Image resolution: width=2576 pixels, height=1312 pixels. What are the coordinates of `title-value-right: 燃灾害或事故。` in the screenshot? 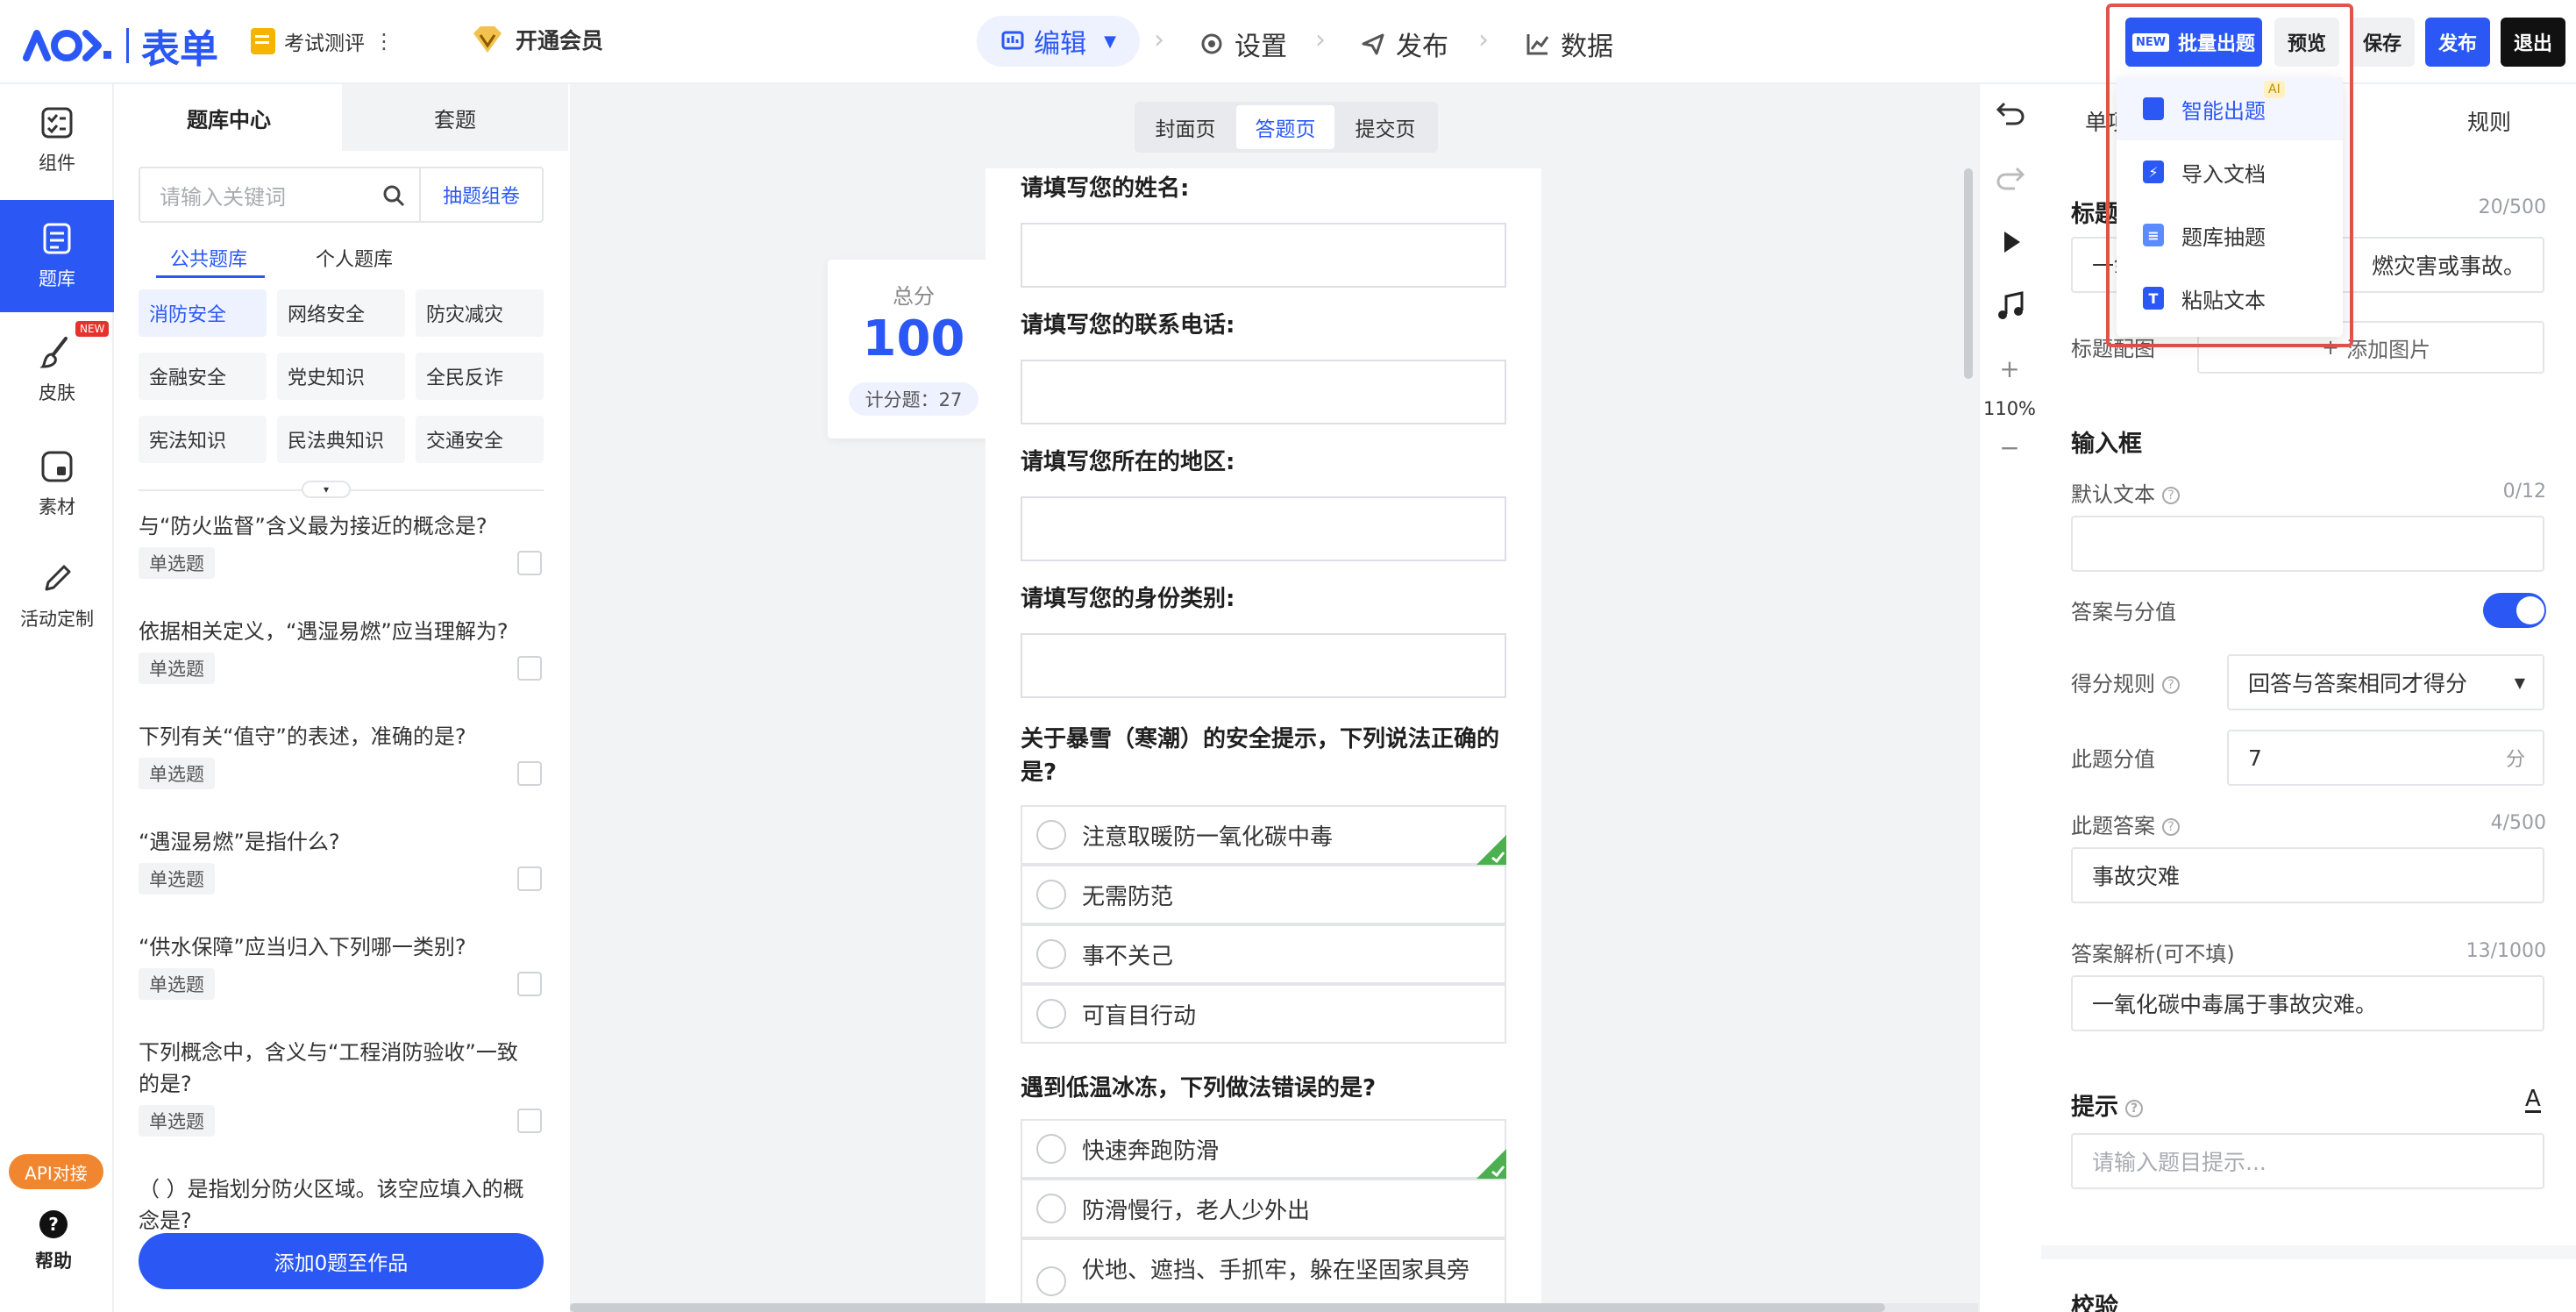 It's located at (2448, 266).